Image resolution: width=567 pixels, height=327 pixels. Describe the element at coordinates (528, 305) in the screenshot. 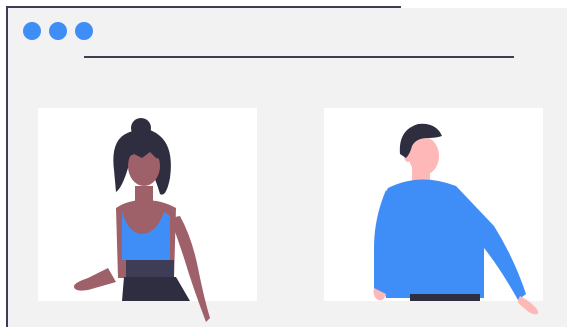

I see `man-right-hand` at that location.